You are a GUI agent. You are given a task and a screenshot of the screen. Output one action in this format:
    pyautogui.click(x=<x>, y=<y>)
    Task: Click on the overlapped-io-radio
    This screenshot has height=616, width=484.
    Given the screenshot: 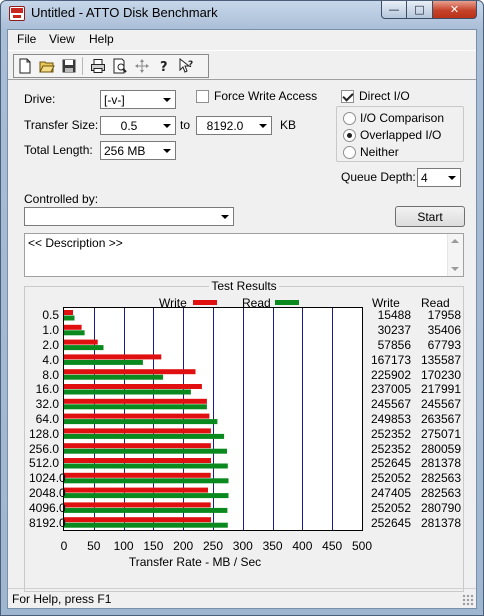 What is the action you would take?
    pyautogui.click(x=349, y=135)
    